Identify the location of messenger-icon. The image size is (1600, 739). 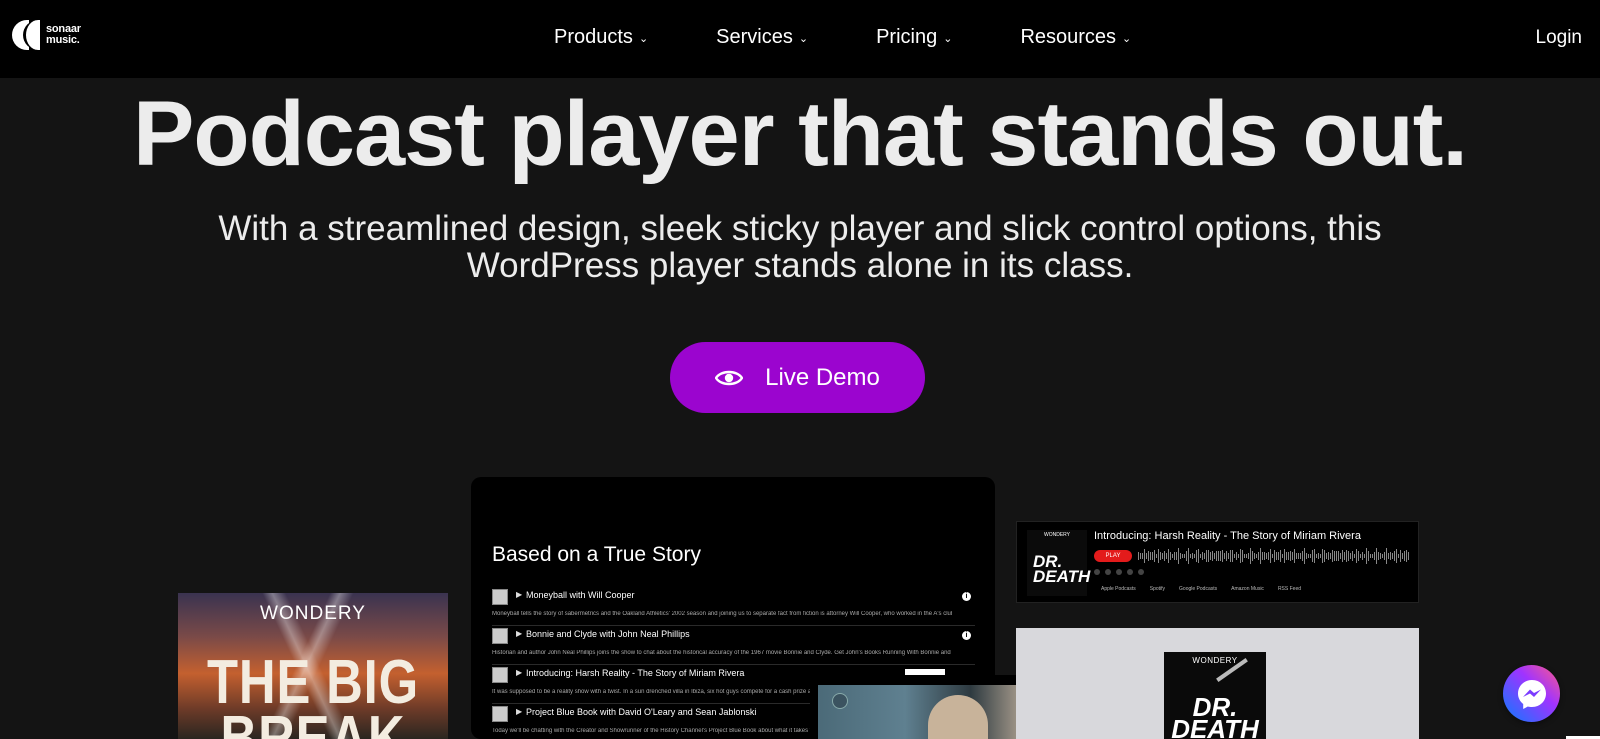
(1531, 694).